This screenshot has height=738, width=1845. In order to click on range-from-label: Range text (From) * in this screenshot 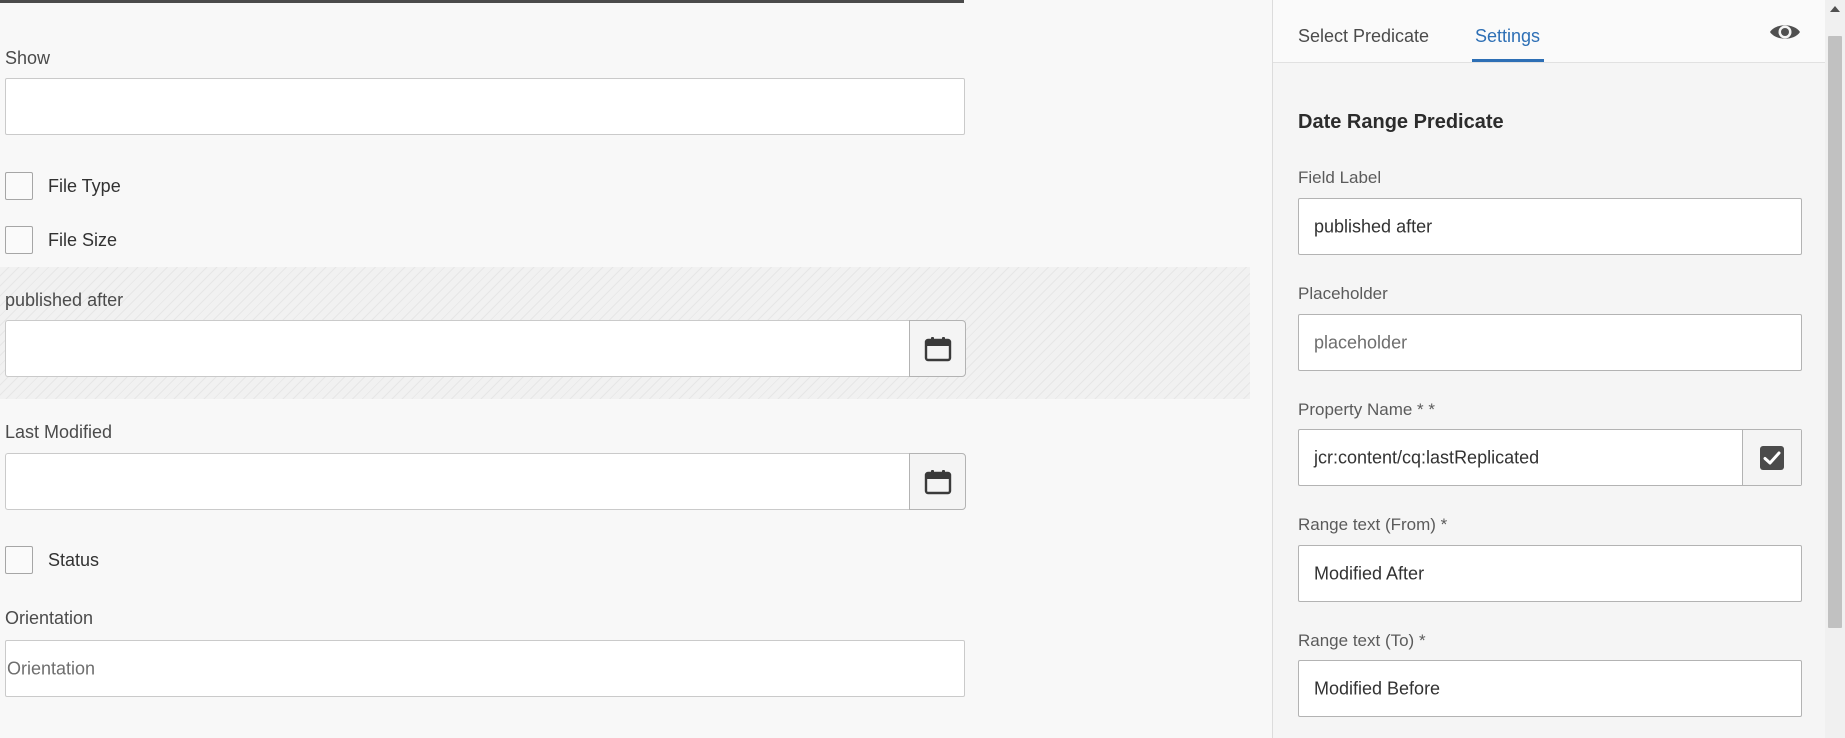, I will do `click(1373, 524)`.